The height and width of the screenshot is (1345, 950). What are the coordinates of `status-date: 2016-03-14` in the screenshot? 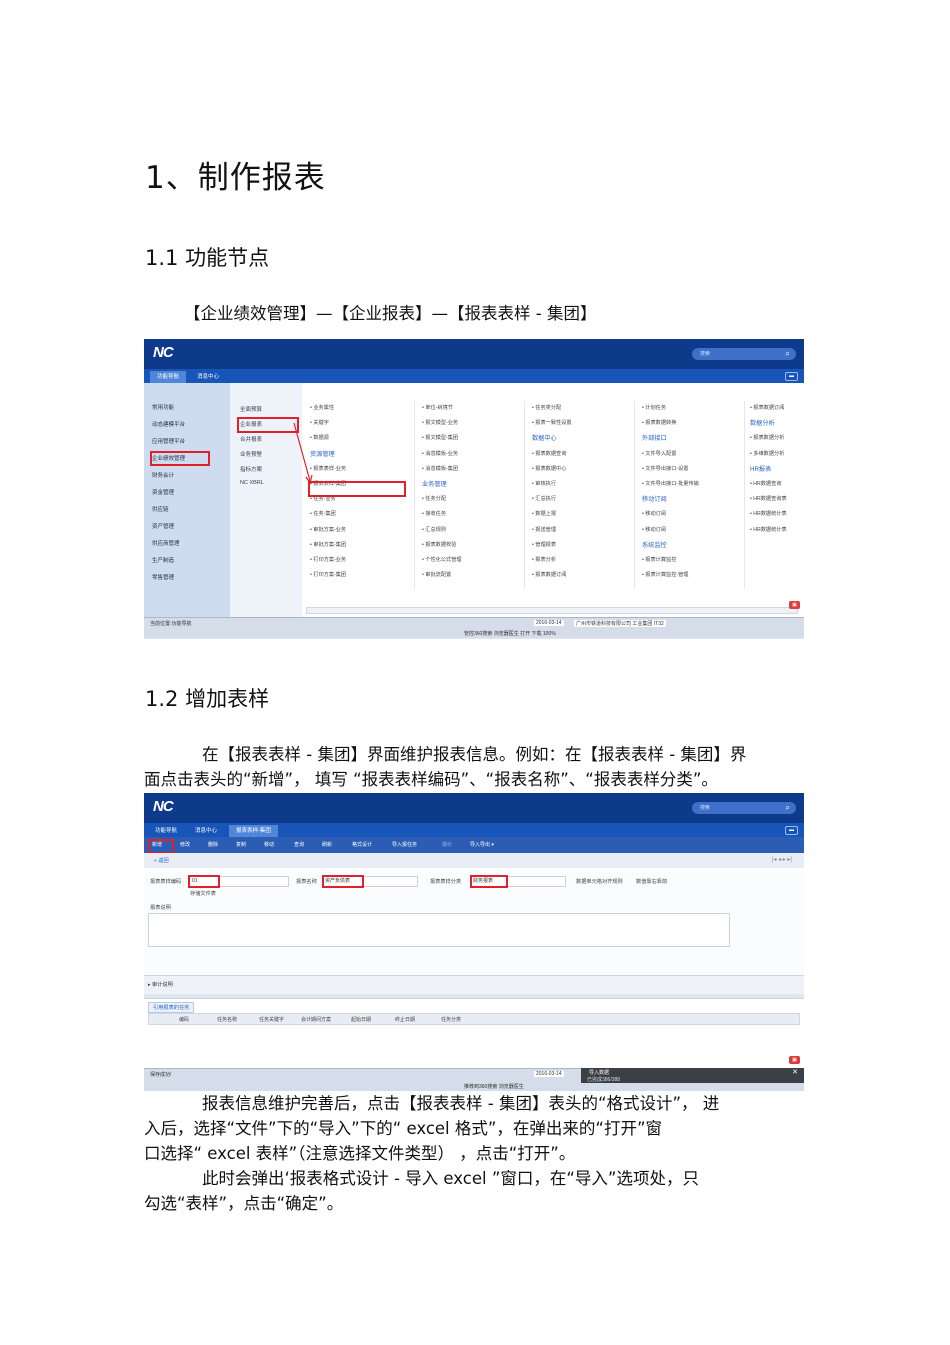 It's located at (549, 1074).